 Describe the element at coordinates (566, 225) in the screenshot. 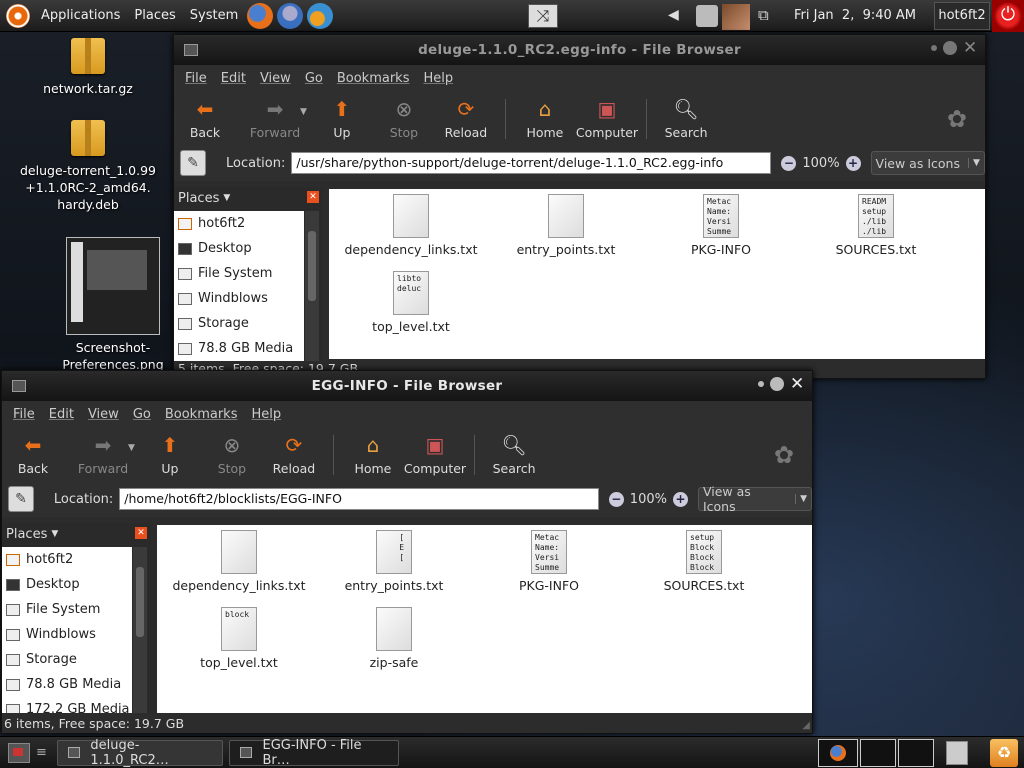

I see `file-item: entry_points.txt` at that location.